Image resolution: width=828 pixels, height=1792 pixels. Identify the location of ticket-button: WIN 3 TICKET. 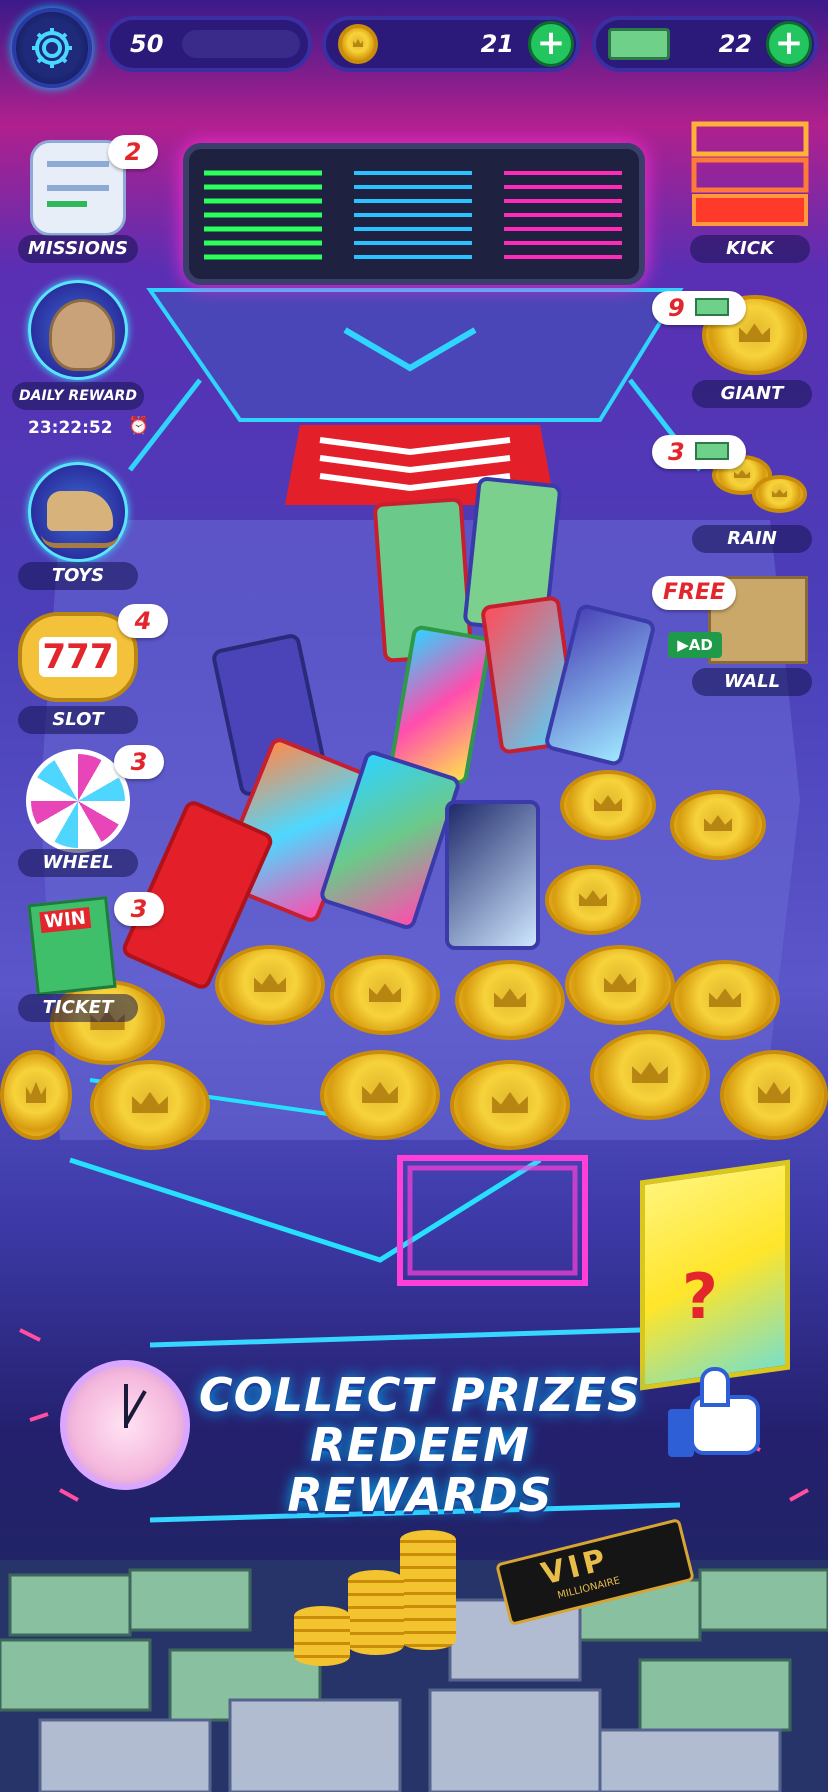
(91, 957).